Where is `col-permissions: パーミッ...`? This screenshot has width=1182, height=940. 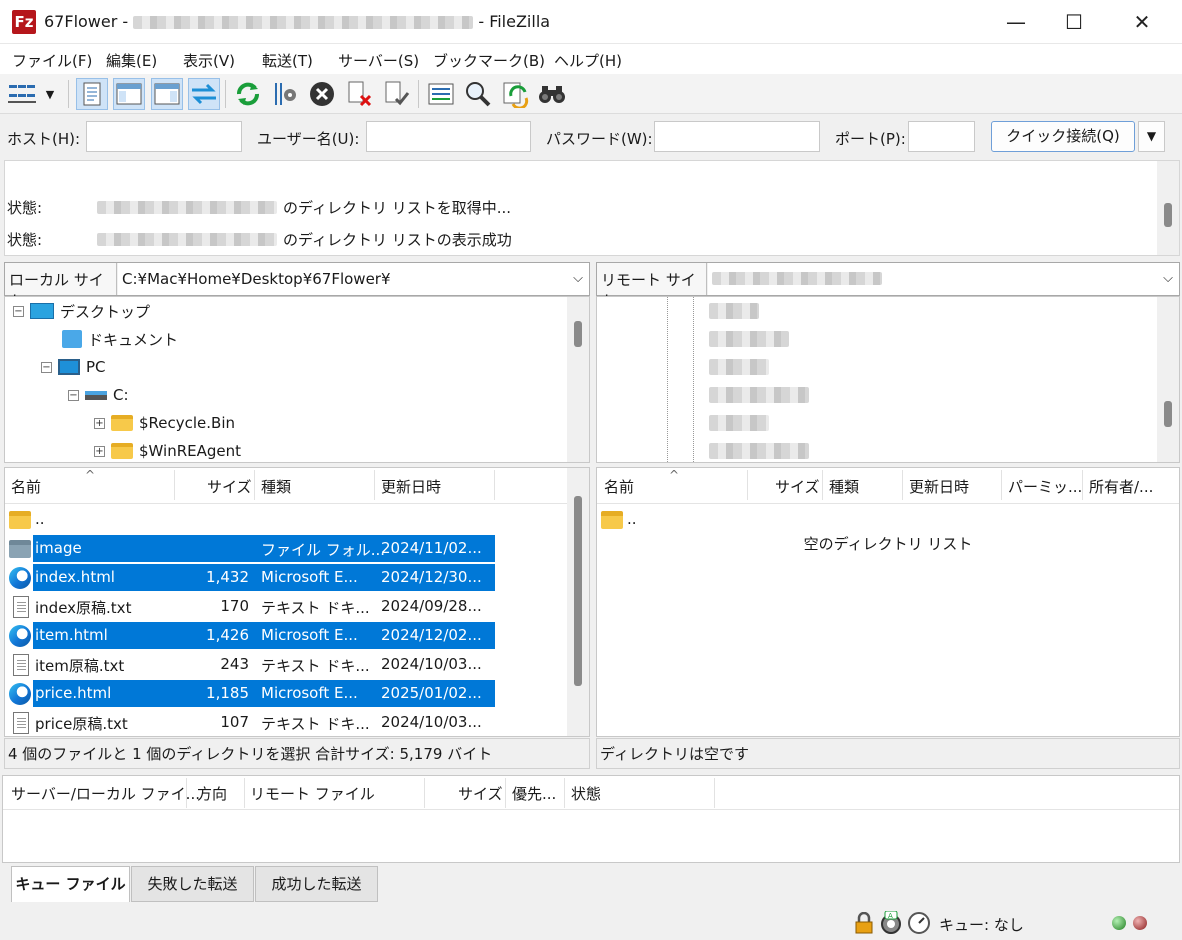 col-permissions: パーミッ... is located at coordinates (1045, 486).